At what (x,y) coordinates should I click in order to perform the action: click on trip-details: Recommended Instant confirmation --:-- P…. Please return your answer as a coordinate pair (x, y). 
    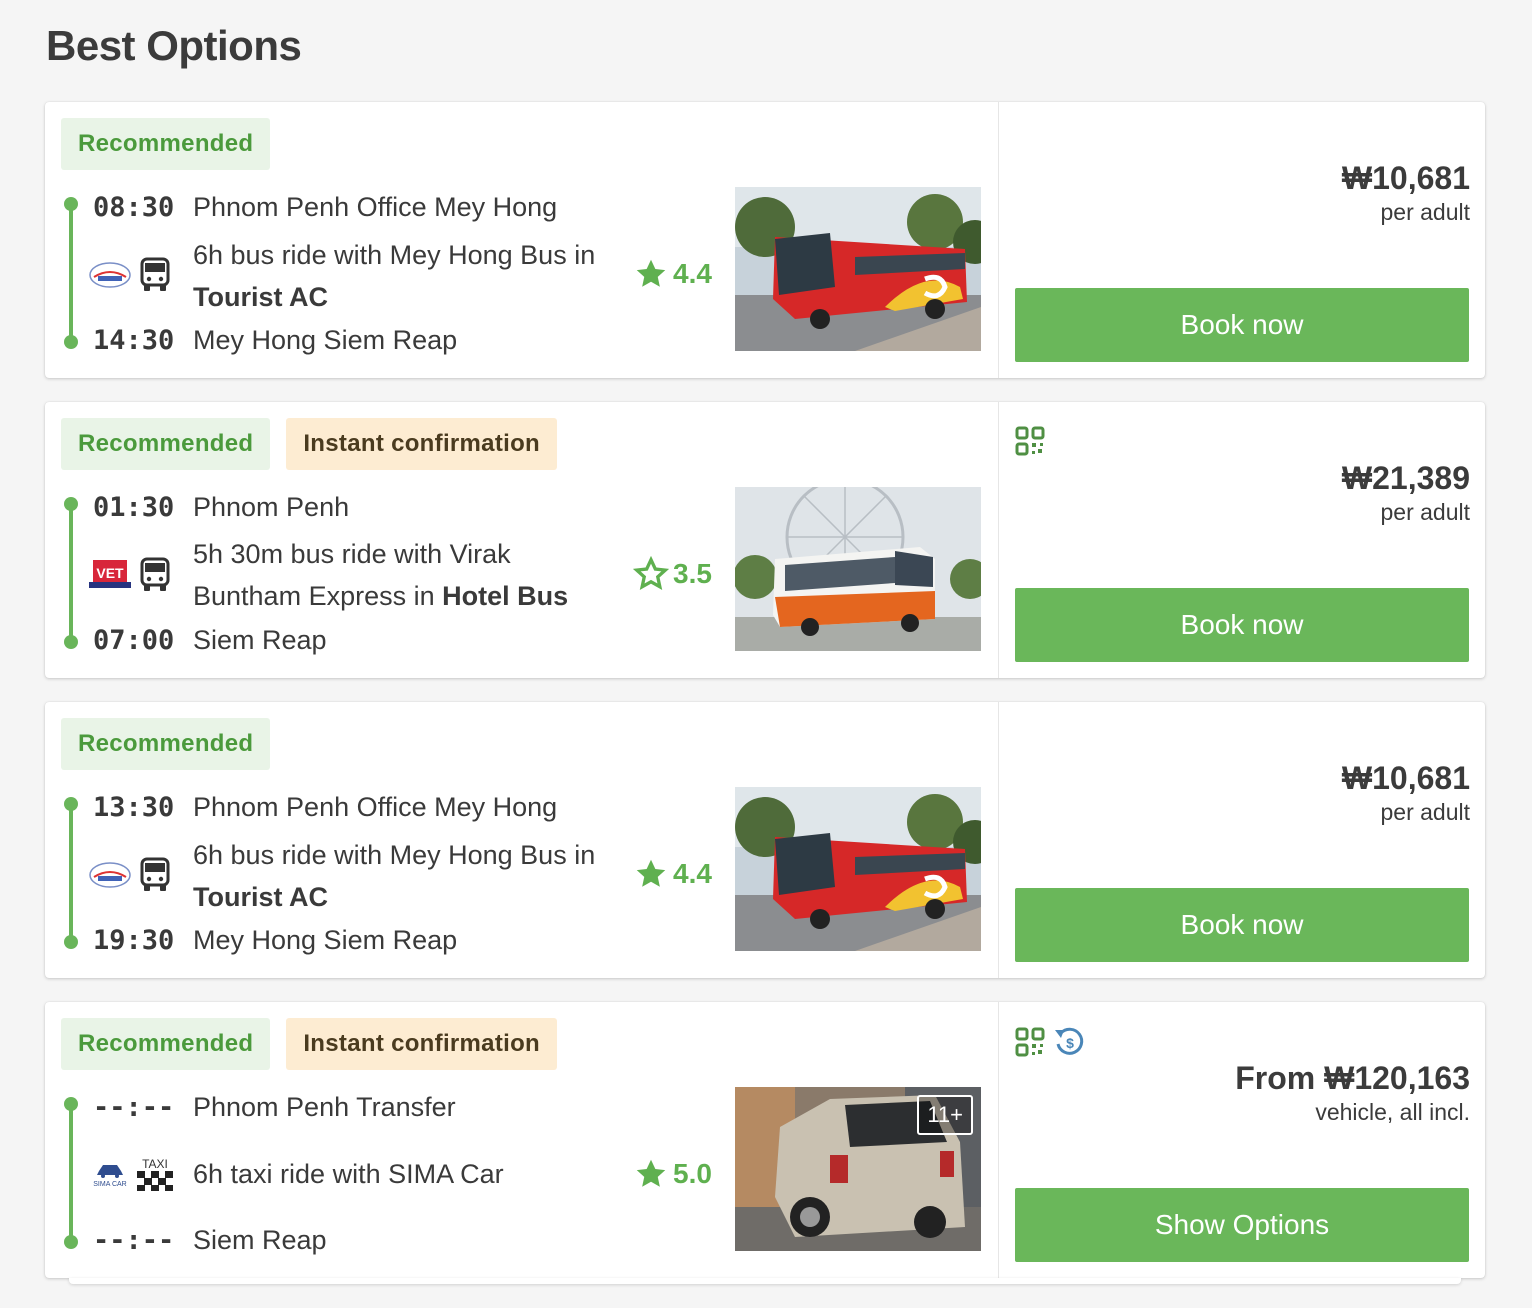
    Looking at the image, I should click on (521, 1140).